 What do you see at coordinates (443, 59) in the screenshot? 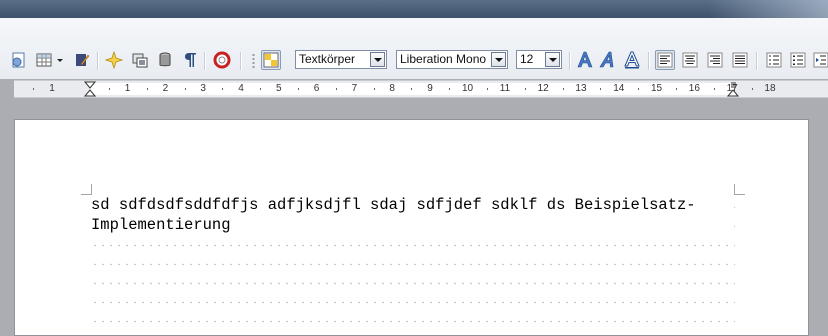
I see `font-name-value: Liberation Mono` at bounding box center [443, 59].